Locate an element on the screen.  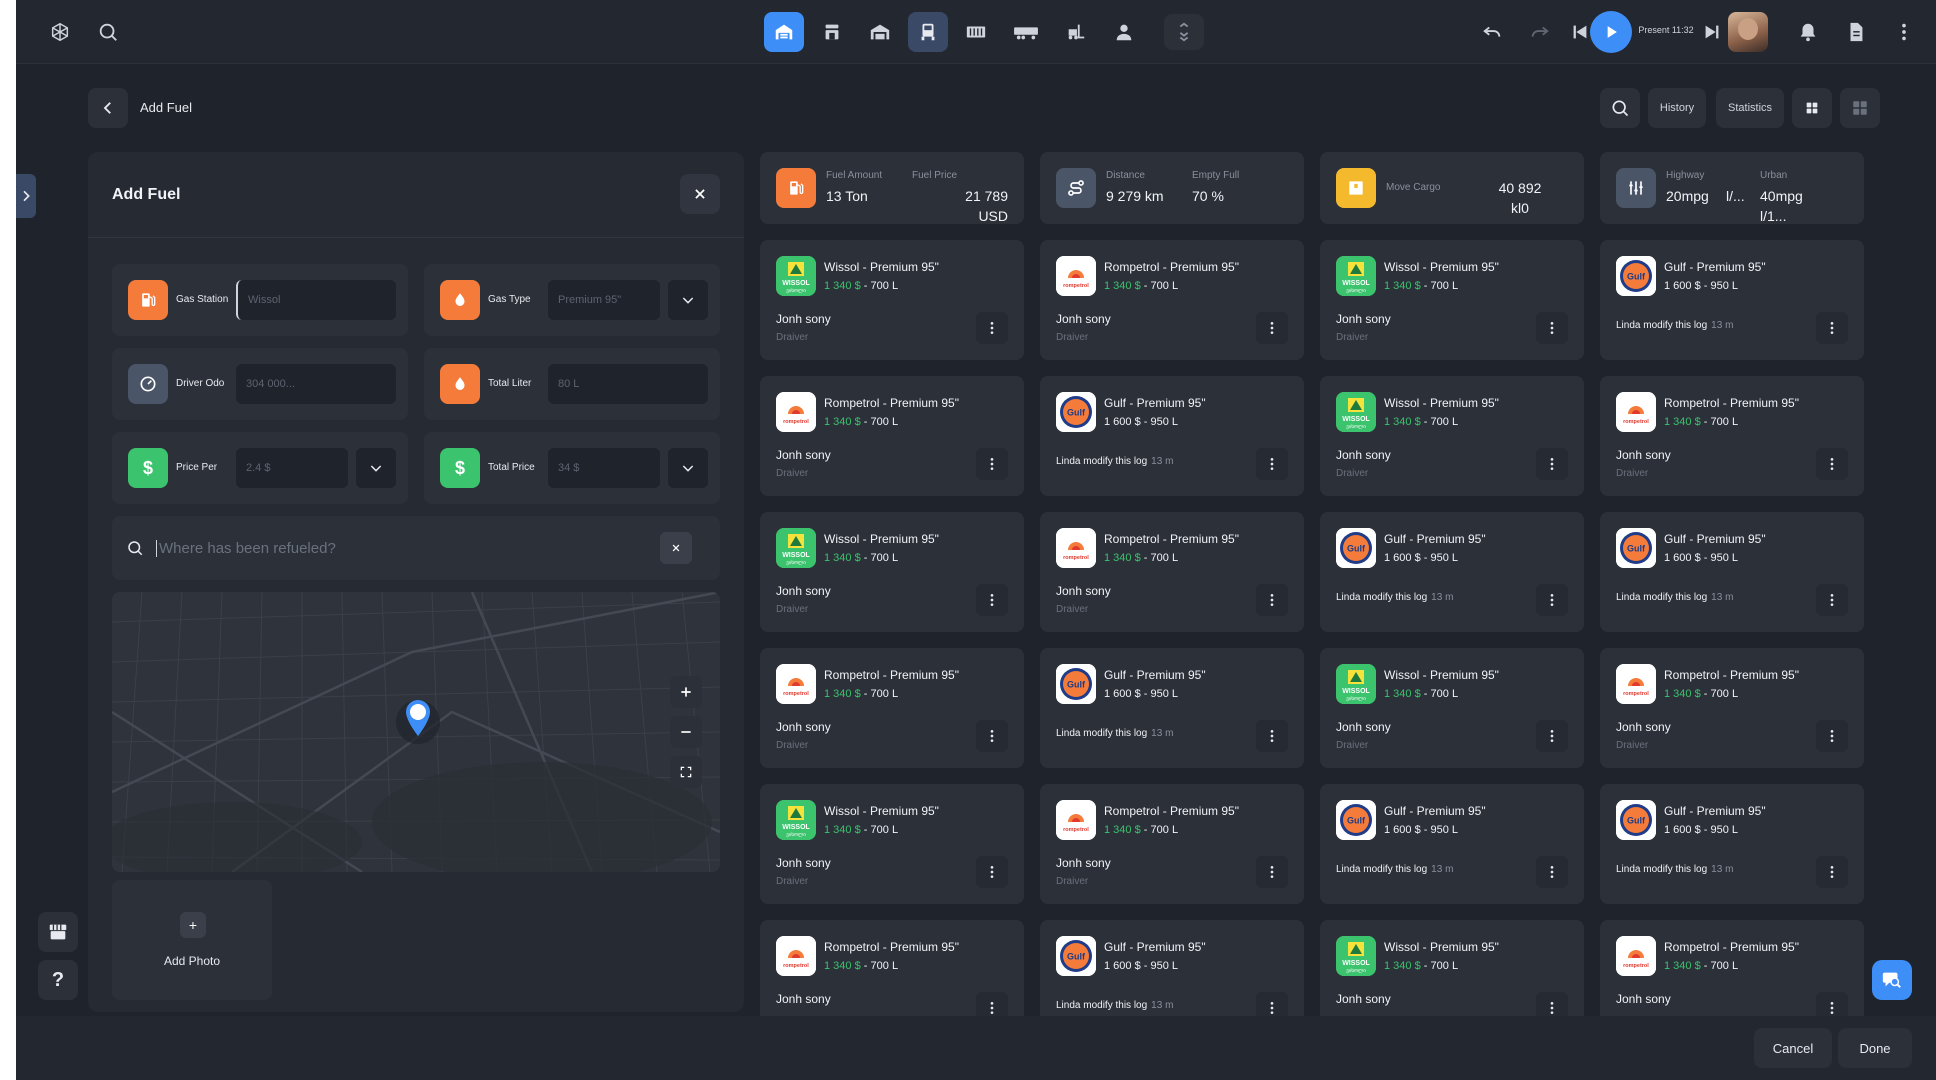
search-button is located at coordinates (1620, 108).